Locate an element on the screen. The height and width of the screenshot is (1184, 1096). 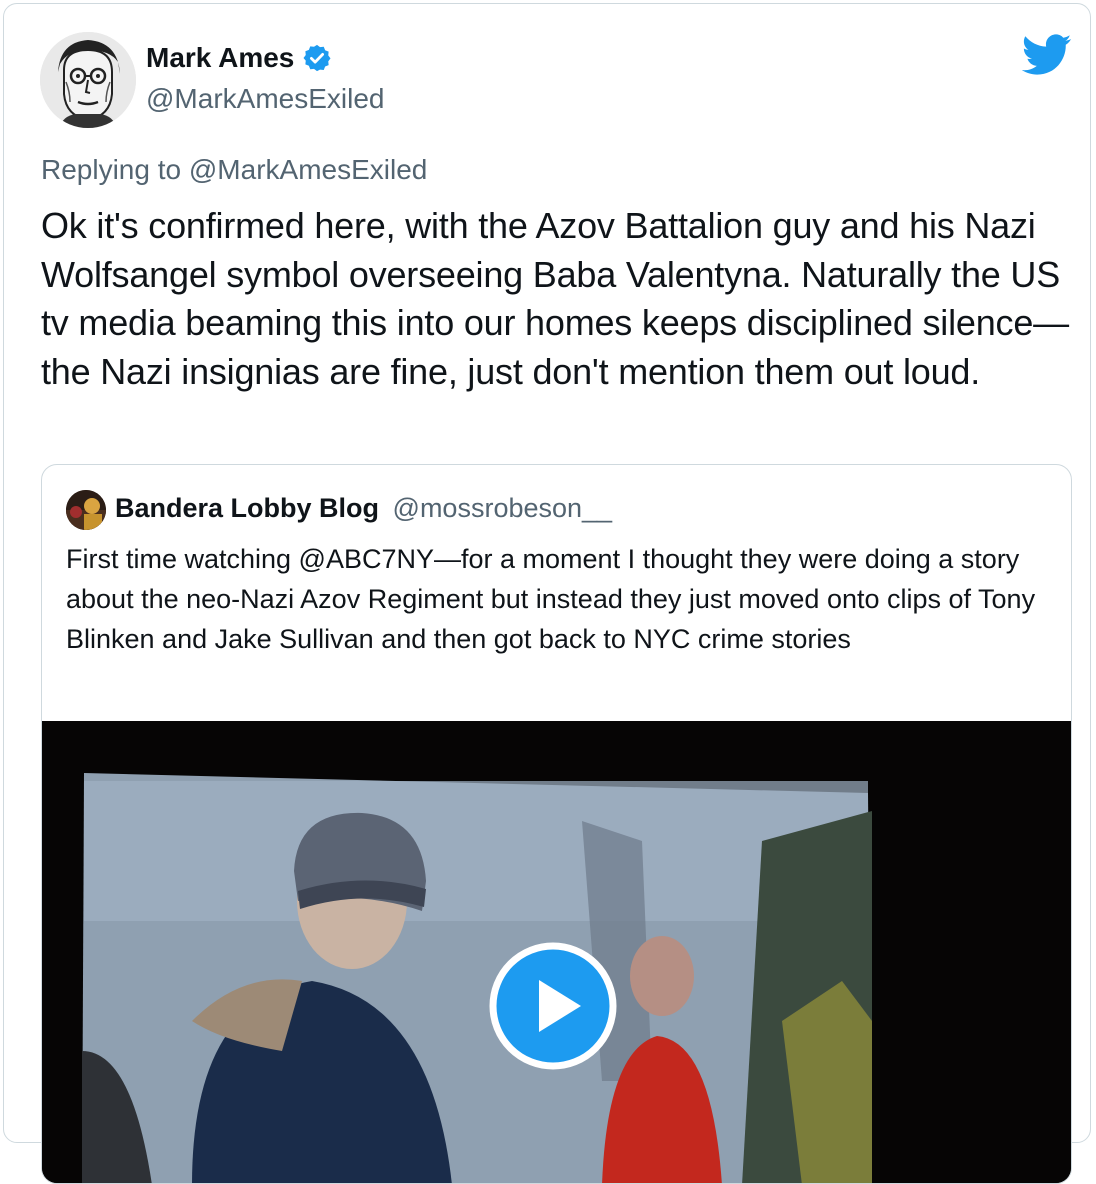
author-name: Mark Ames is located at coordinates (220, 58).